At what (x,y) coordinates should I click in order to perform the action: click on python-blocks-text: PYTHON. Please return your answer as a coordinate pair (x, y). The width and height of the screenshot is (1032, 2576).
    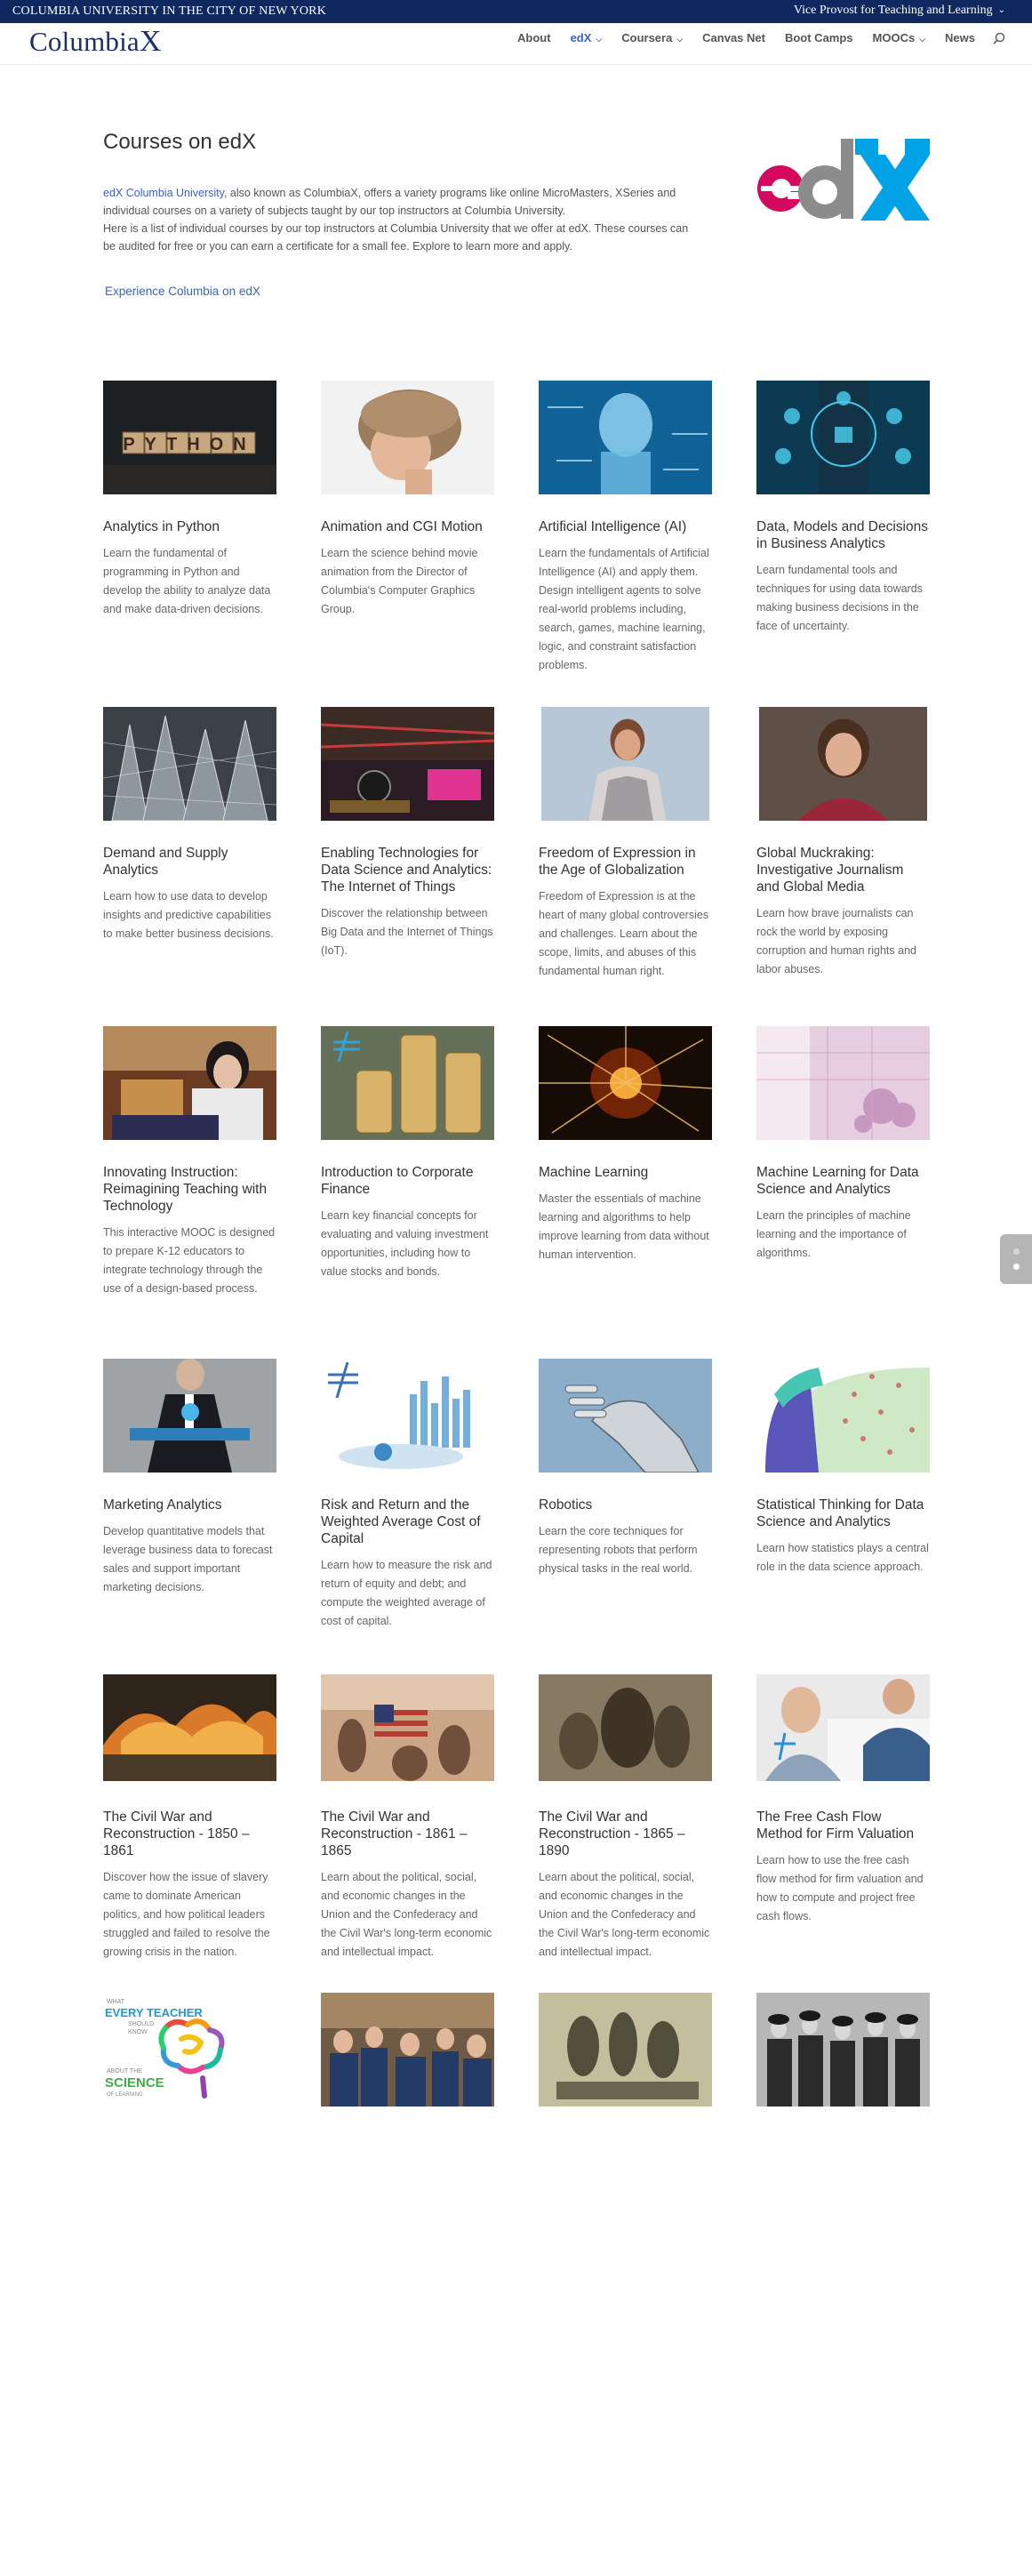
    Looking at the image, I should click on (189, 444).